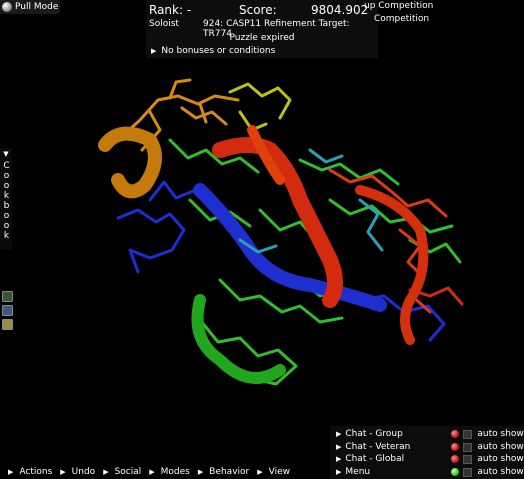  Describe the element at coordinates (170, 10) in the screenshot. I see `rank-label: Rank: -` at that location.